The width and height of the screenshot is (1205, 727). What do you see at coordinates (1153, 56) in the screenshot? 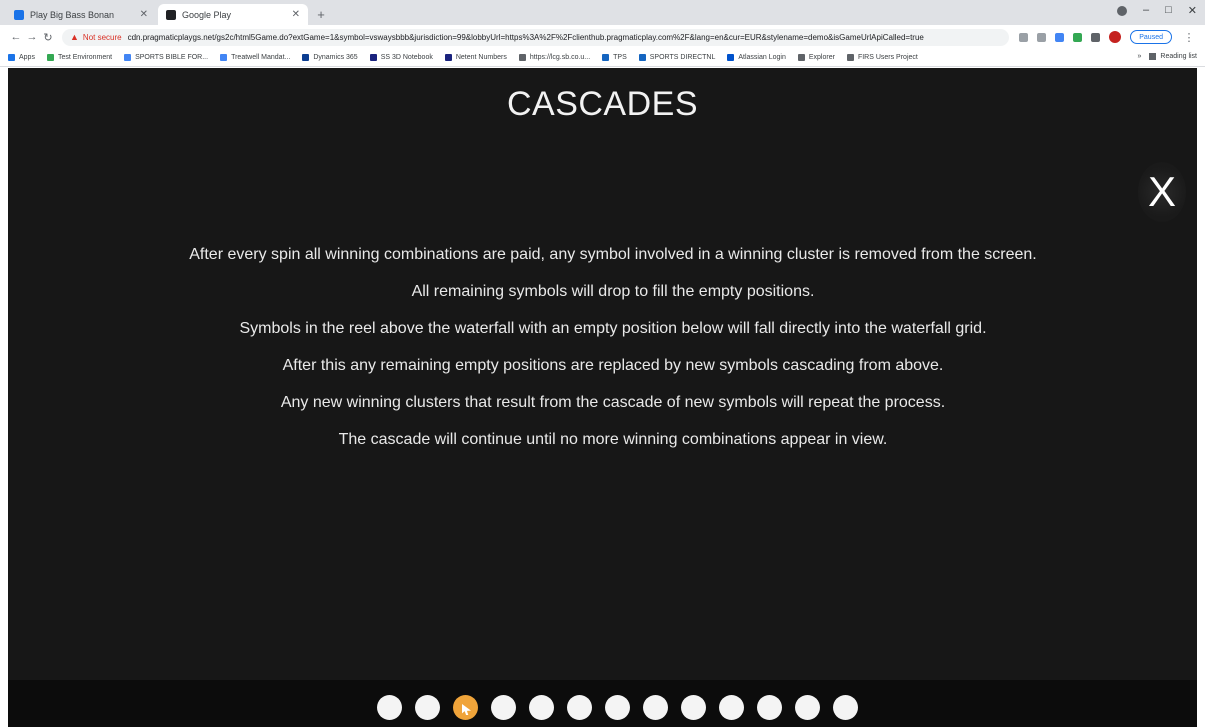
I see `reading-list-icon` at bounding box center [1153, 56].